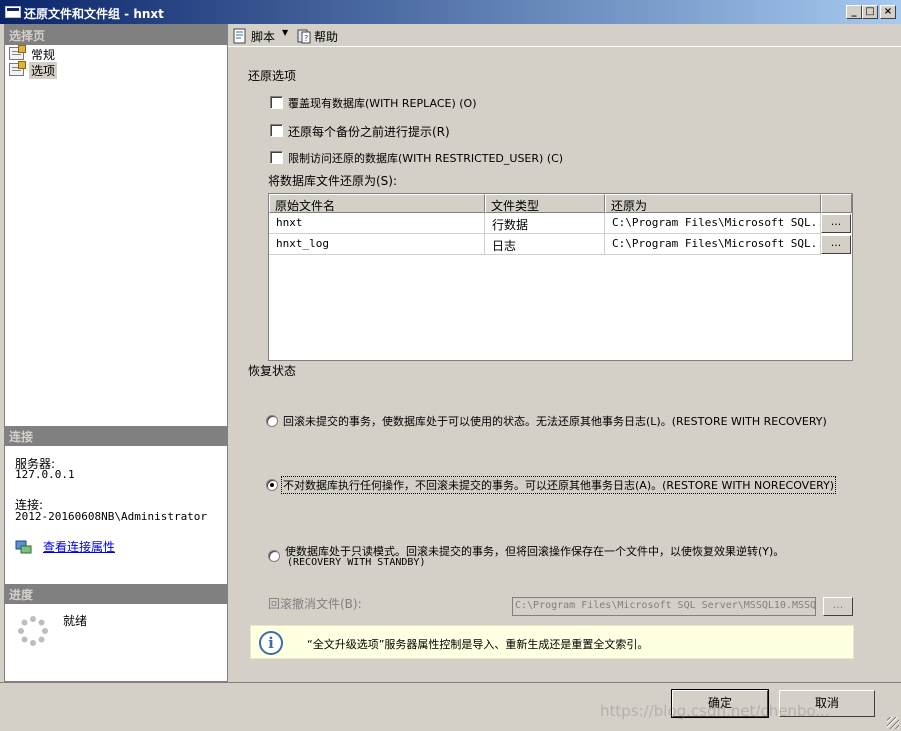  What do you see at coordinates (116, 436) in the screenshot?
I see `connection-header: 连接` at bounding box center [116, 436].